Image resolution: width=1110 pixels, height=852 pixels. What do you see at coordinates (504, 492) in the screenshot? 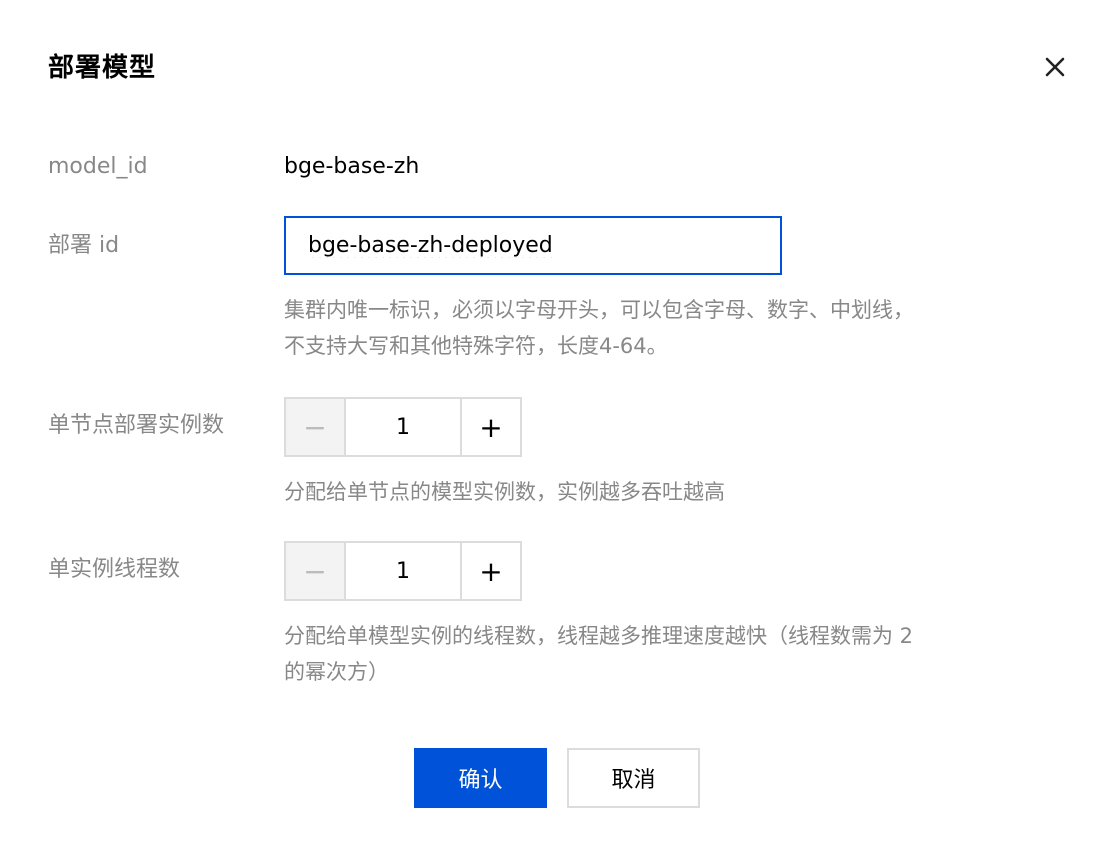
I see `instances-per-node-help: 分配给单节点的模型实例数，实例越多吞吐越高` at bounding box center [504, 492].